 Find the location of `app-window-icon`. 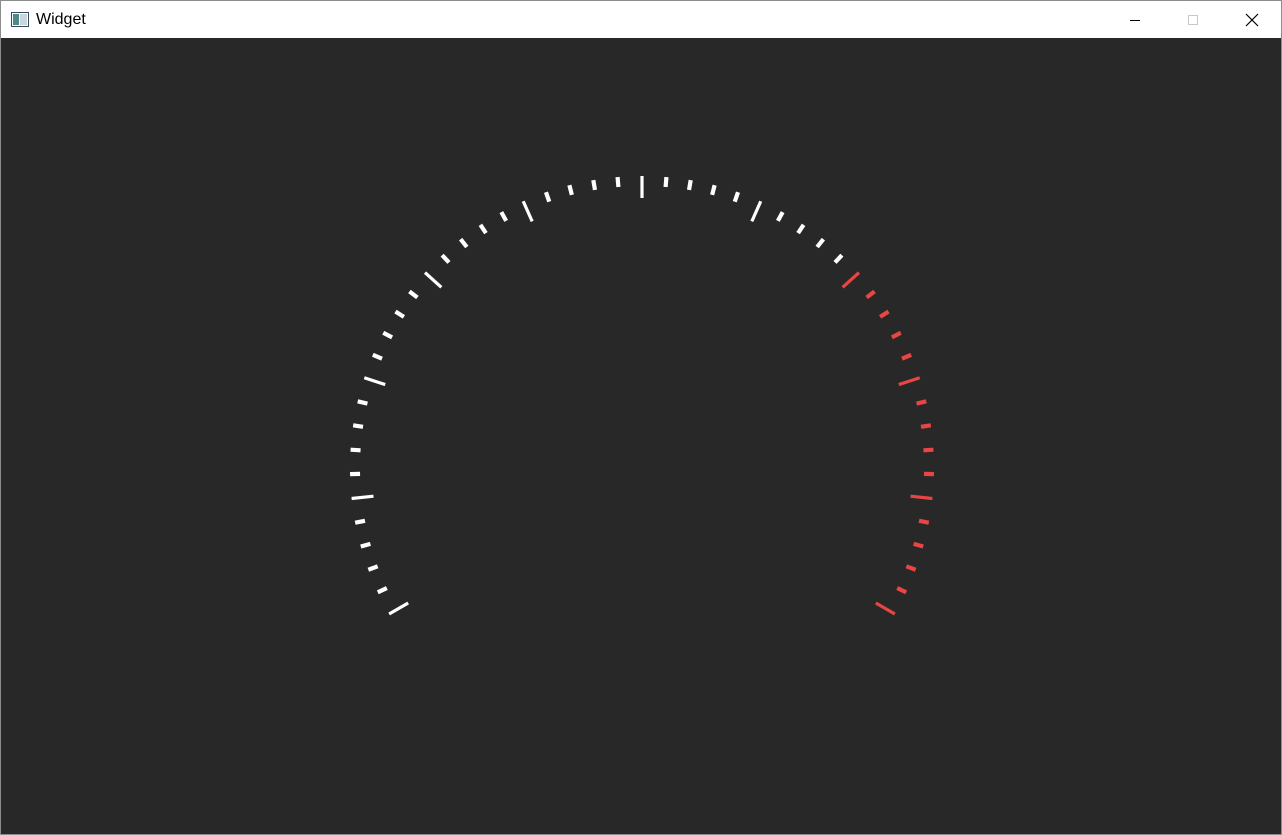

app-window-icon is located at coordinates (20, 19).